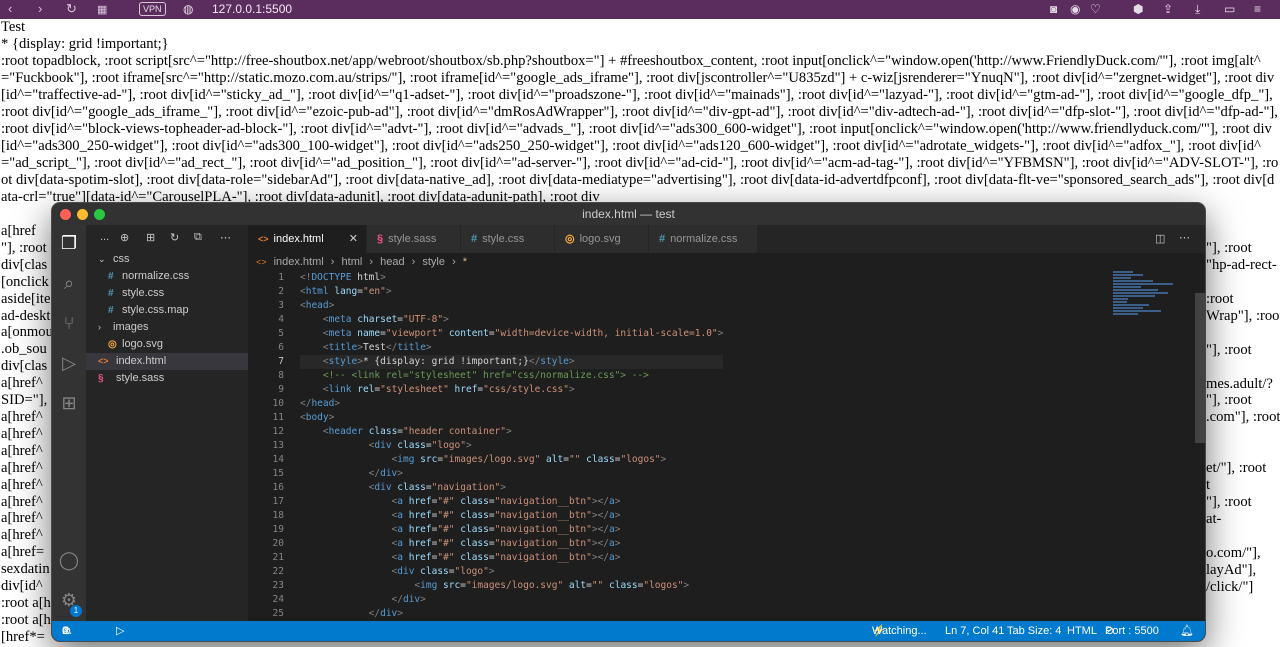 The width and height of the screenshot is (1280, 647). Describe the element at coordinates (99, 214) in the screenshot. I see `maximize-window-button` at that location.